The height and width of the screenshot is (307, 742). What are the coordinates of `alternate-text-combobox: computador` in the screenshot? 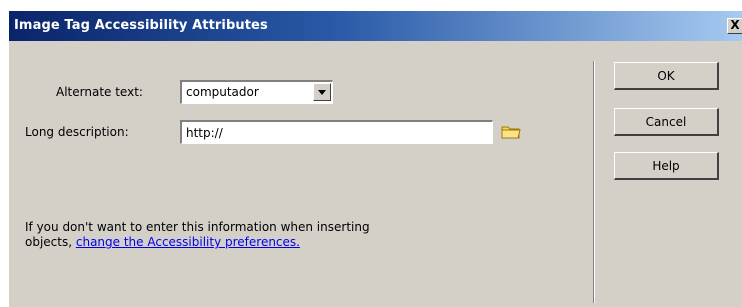 It's located at (256, 92).